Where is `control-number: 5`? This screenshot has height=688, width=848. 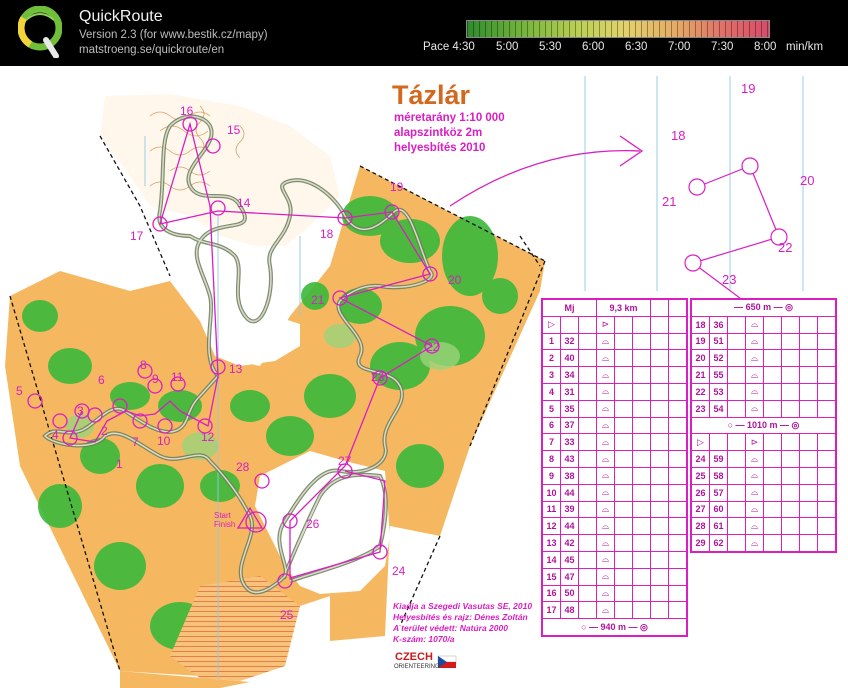
control-number: 5 is located at coordinates (19, 391).